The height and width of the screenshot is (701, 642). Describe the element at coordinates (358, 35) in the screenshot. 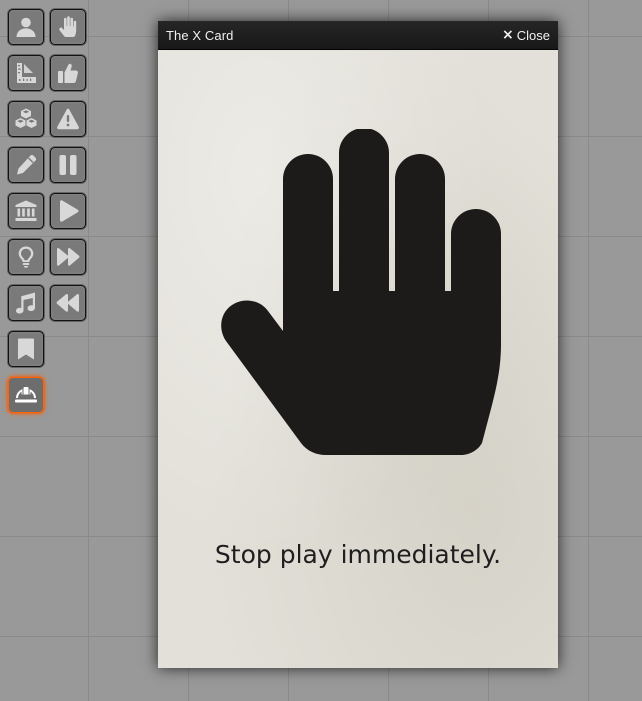

I see `window-header: The X Card × Close` at that location.